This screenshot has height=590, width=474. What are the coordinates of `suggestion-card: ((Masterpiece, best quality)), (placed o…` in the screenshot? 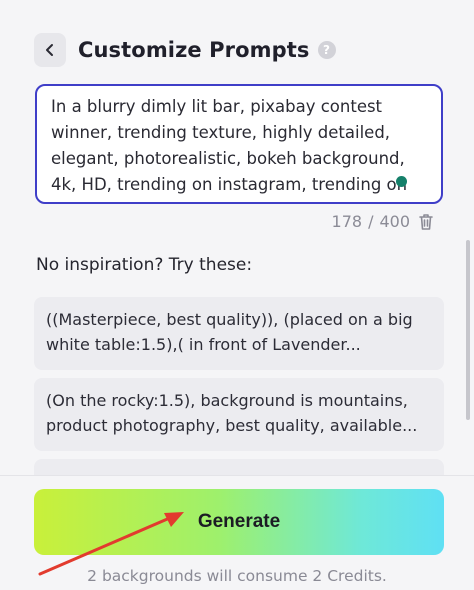 It's located at (239, 333).